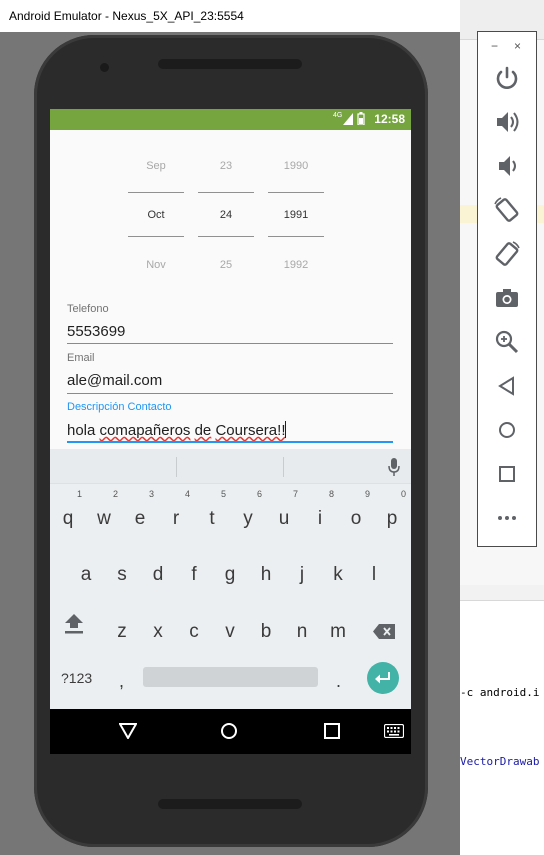 The height and width of the screenshot is (855, 544). Describe the element at coordinates (74, 624) in the screenshot. I see `shift-icon` at that location.